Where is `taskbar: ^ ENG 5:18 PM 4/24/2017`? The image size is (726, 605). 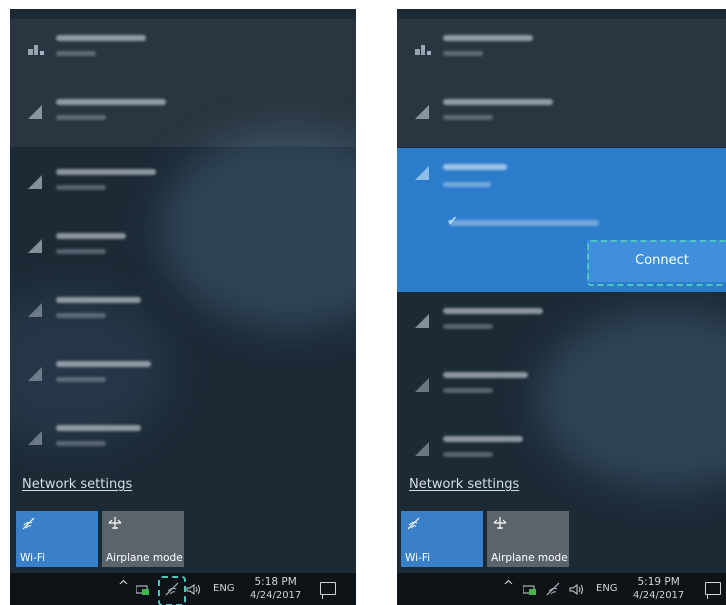
taskbar: ^ ENG 5:18 PM 4/24/2017 is located at coordinates (183, 589).